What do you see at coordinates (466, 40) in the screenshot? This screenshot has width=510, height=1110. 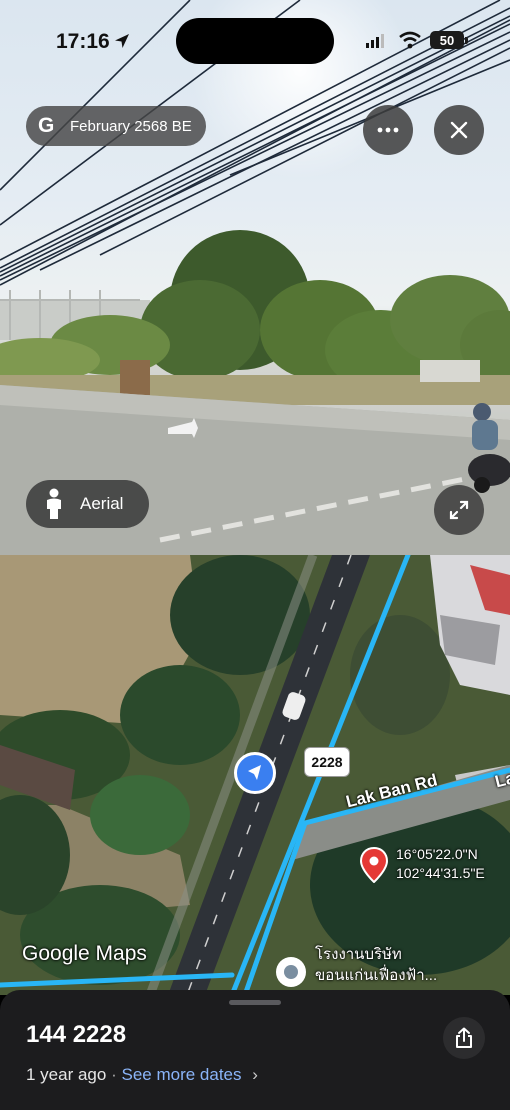 I see `battery-cap` at bounding box center [466, 40].